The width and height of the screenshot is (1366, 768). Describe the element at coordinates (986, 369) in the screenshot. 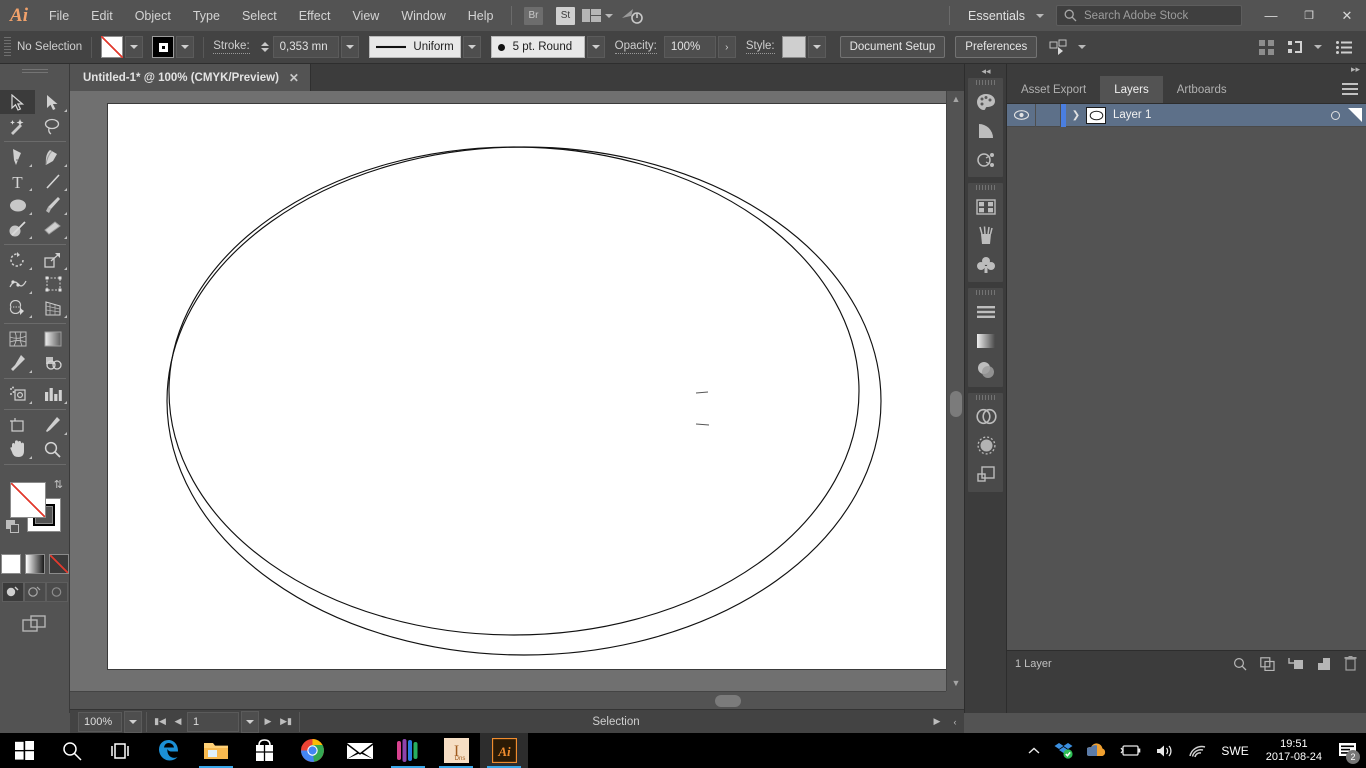

I see `transparency-panel-icon` at that location.